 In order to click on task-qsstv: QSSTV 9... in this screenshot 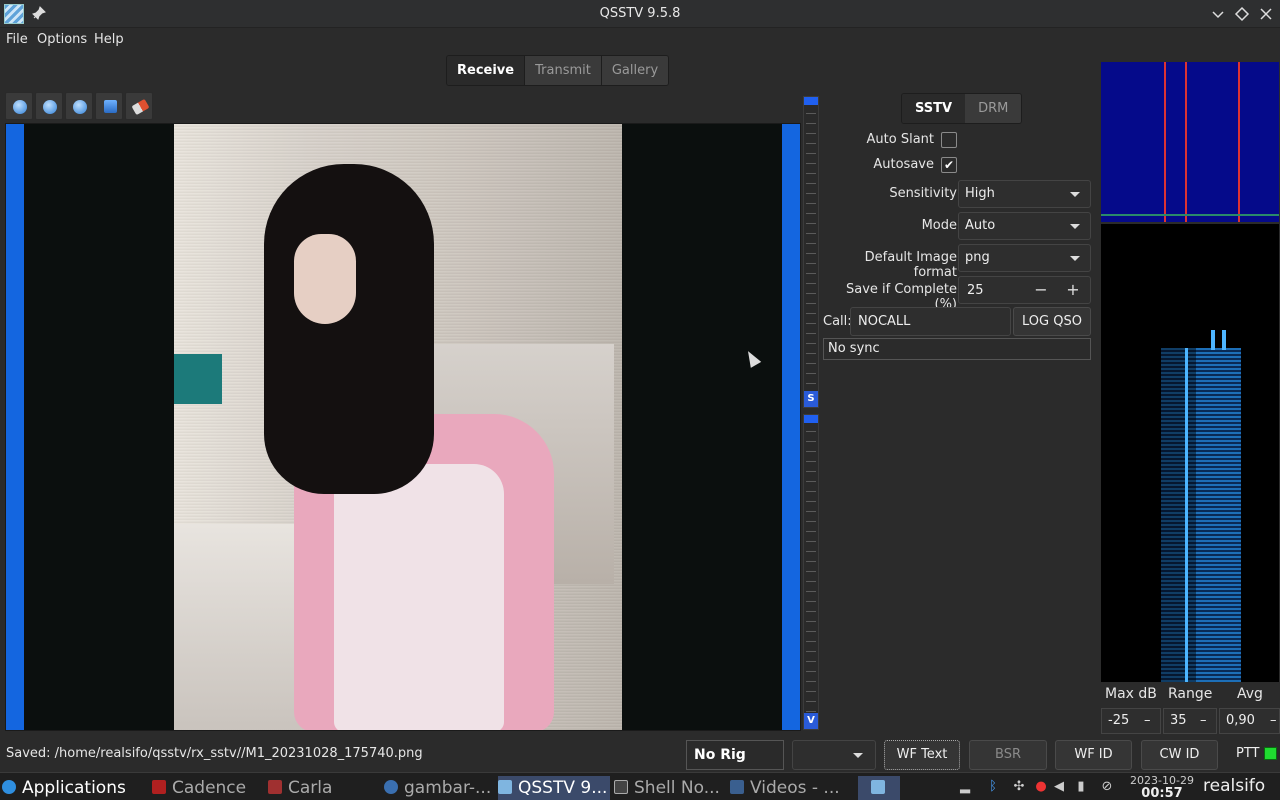, I will do `click(554, 788)`.